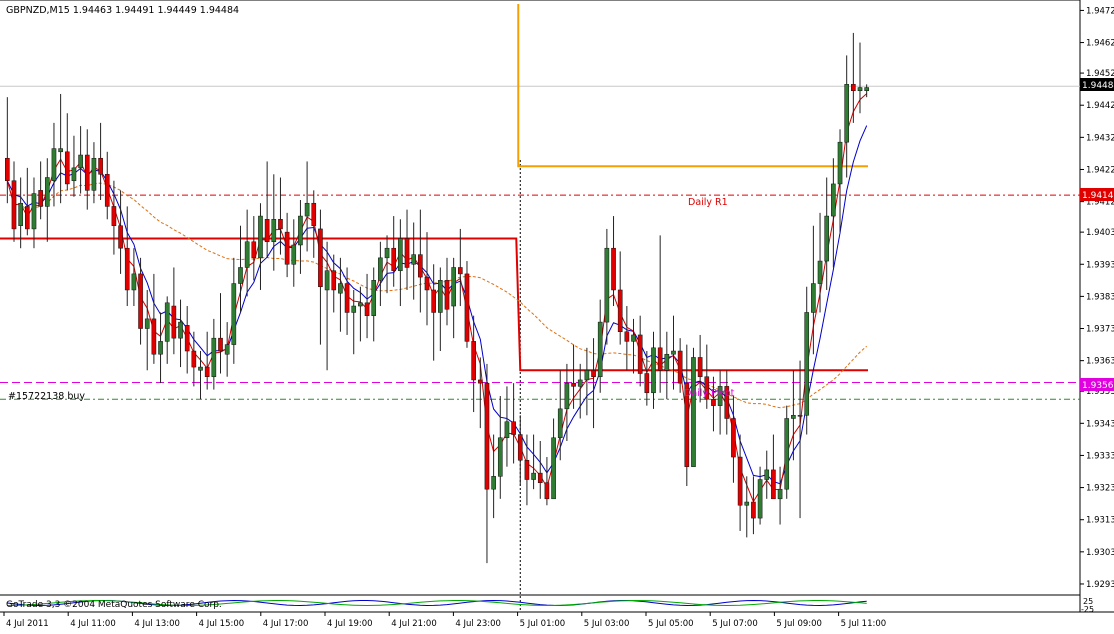  Describe the element at coordinates (414, 624) in the screenshot. I see `time-tick-label-6: 4 Jul 21:00` at that location.